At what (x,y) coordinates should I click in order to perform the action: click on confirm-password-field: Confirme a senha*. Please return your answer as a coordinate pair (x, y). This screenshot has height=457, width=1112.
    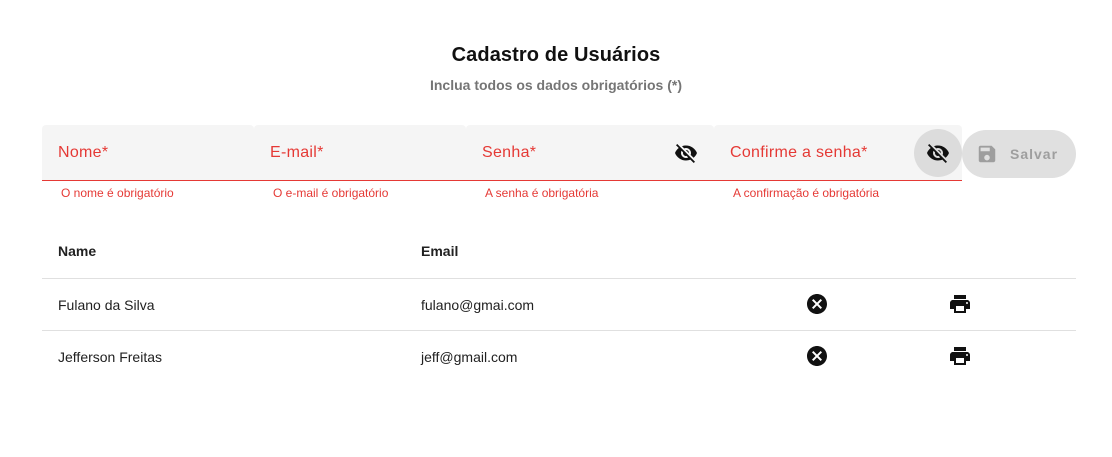
    Looking at the image, I should click on (838, 153).